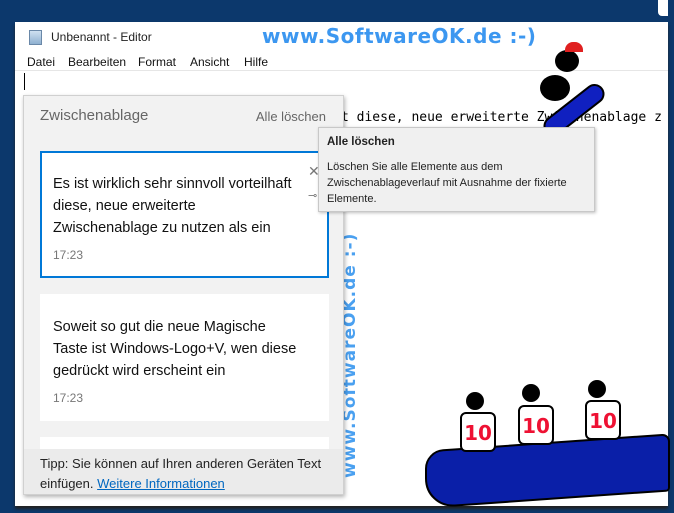 This screenshot has height=513, width=674. Describe the element at coordinates (361, 142) in the screenshot. I see `tooltip-title: Alle löschen` at that location.